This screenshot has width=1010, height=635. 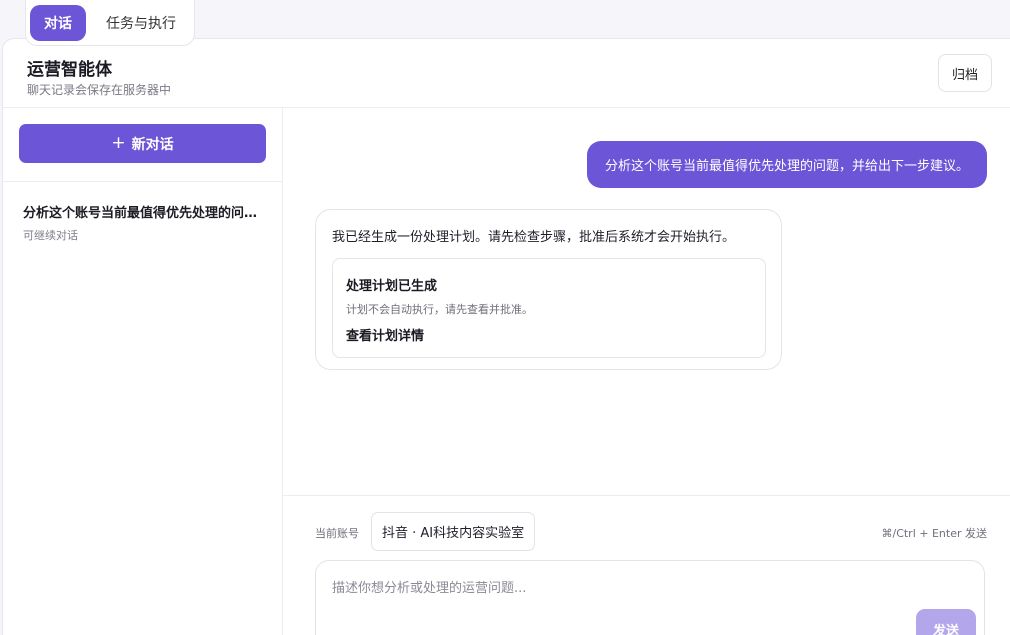 I want to click on new-chat-label: 新对话, so click(x=152, y=144).